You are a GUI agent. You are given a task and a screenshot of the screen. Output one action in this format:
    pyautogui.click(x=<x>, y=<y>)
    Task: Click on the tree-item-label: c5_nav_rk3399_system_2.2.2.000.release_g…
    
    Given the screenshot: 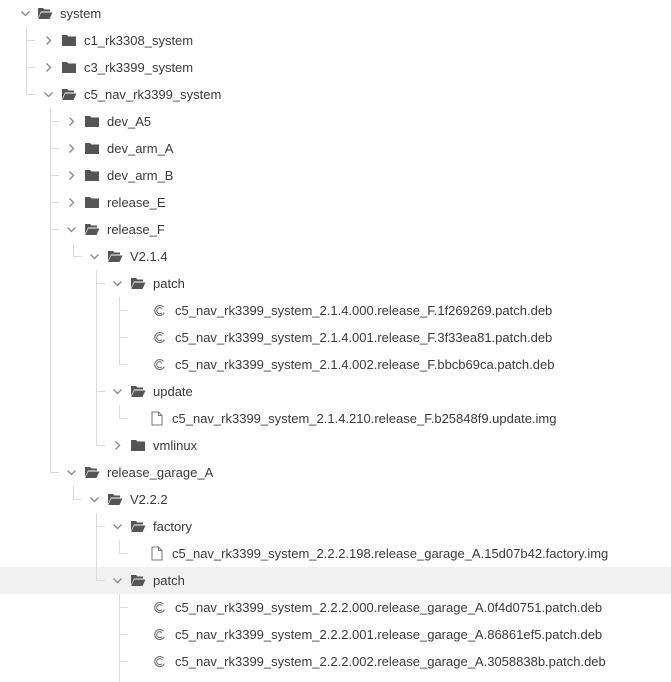 What is the action you would take?
    pyautogui.click(x=389, y=607)
    